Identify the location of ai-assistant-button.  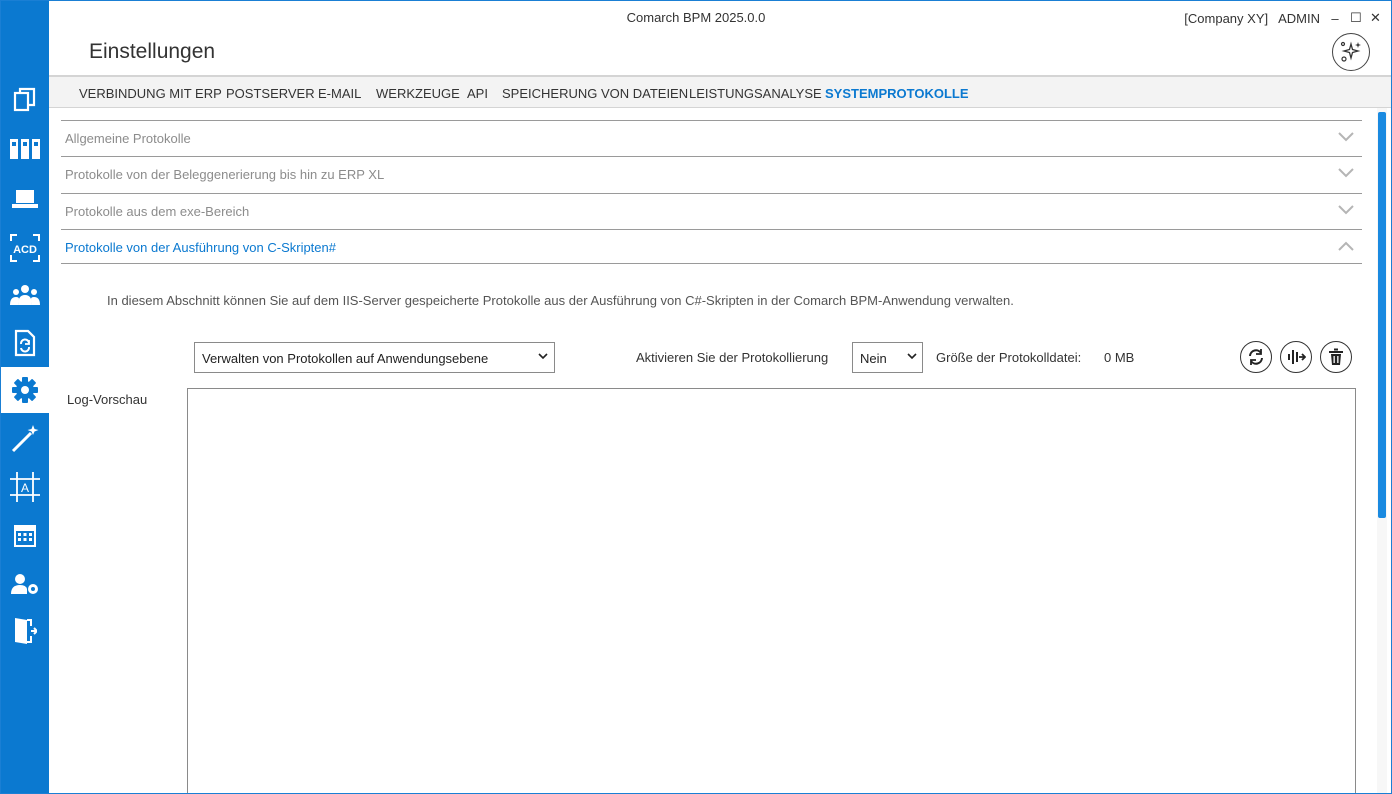
(1351, 52).